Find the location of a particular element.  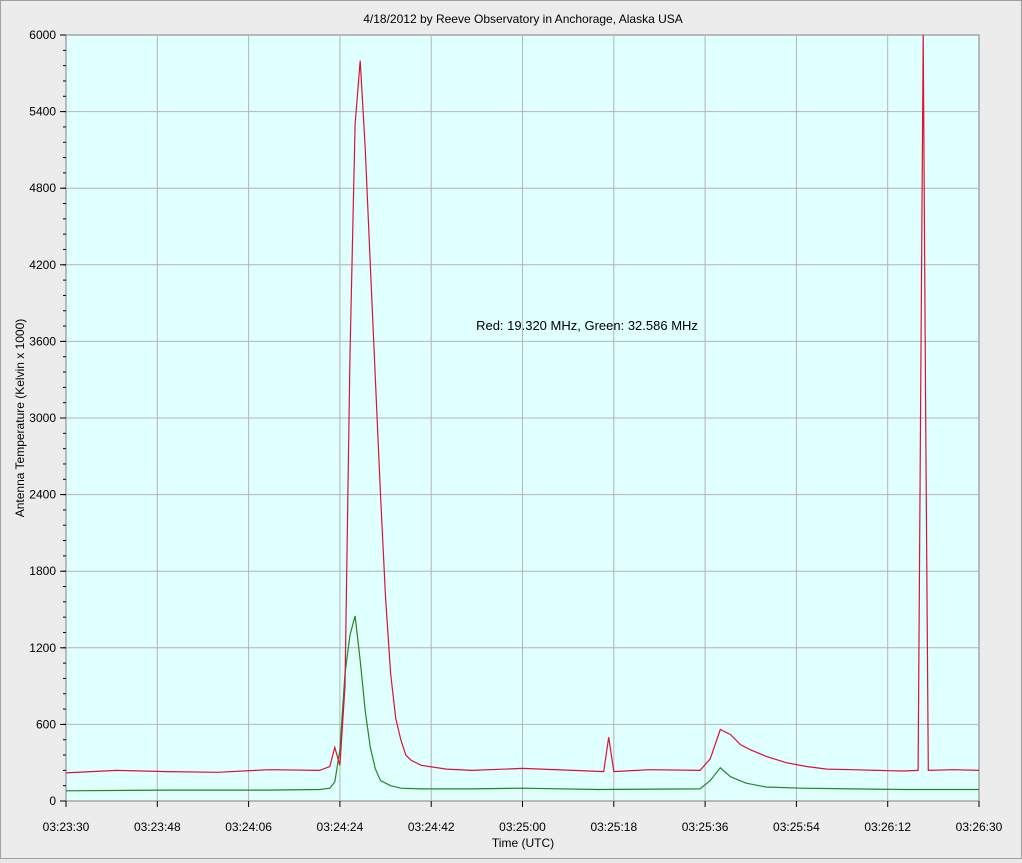

x-tick-label: 03:25:00 is located at coordinates (522, 827).